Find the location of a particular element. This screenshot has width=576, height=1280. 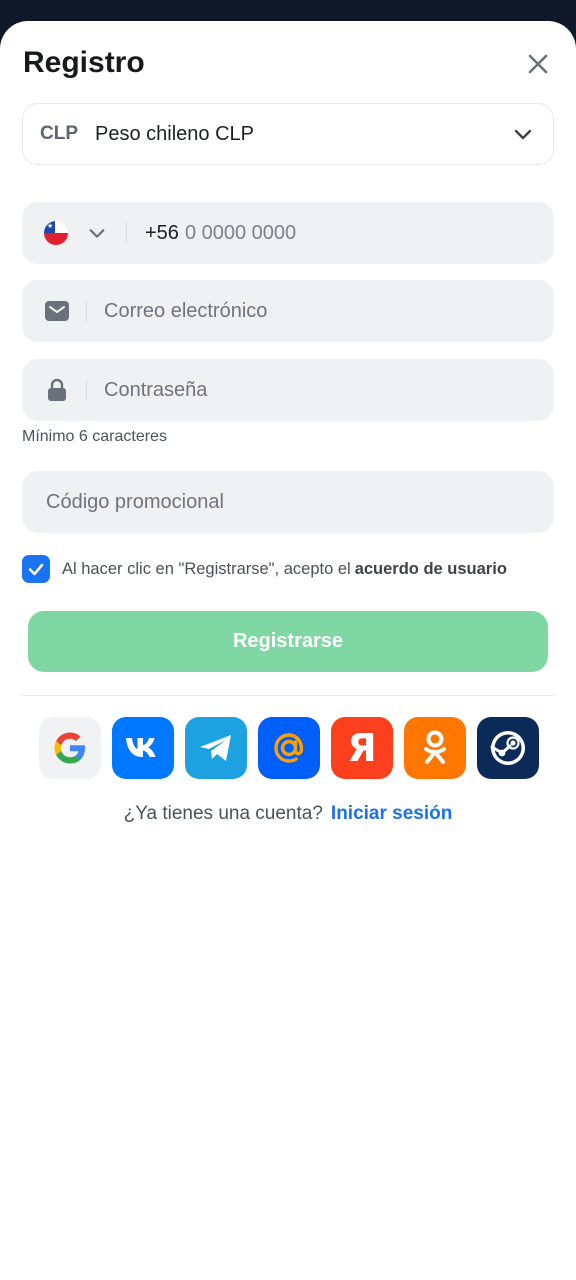

password-hint: Mínimo 6 caracteres is located at coordinates (94, 436).